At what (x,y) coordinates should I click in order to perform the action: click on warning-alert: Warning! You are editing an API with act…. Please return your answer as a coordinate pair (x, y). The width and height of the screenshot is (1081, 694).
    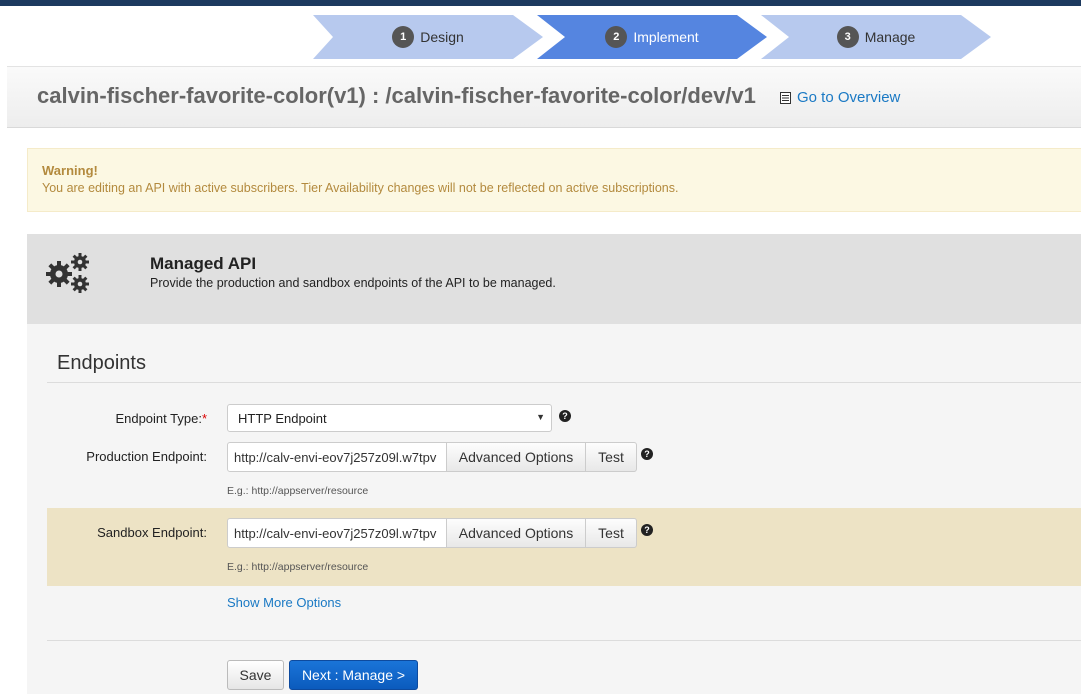
    Looking at the image, I should click on (554, 180).